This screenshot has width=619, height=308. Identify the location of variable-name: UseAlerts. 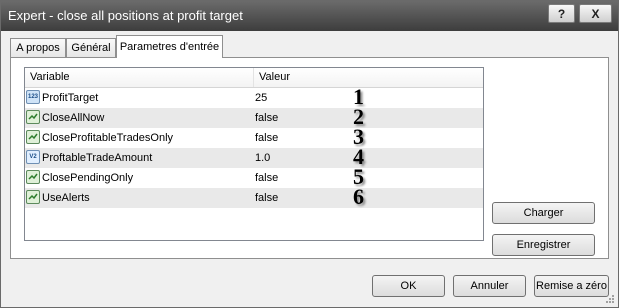
(66, 198).